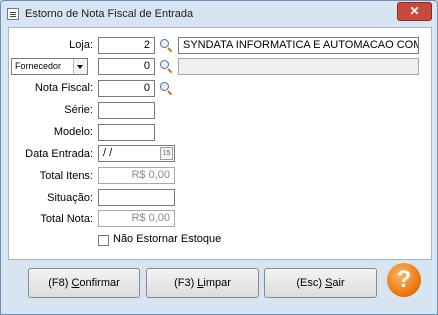 The height and width of the screenshot is (315, 438). Describe the element at coordinates (166, 67) in the screenshot. I see `search-fornecedor-icon` at that location.